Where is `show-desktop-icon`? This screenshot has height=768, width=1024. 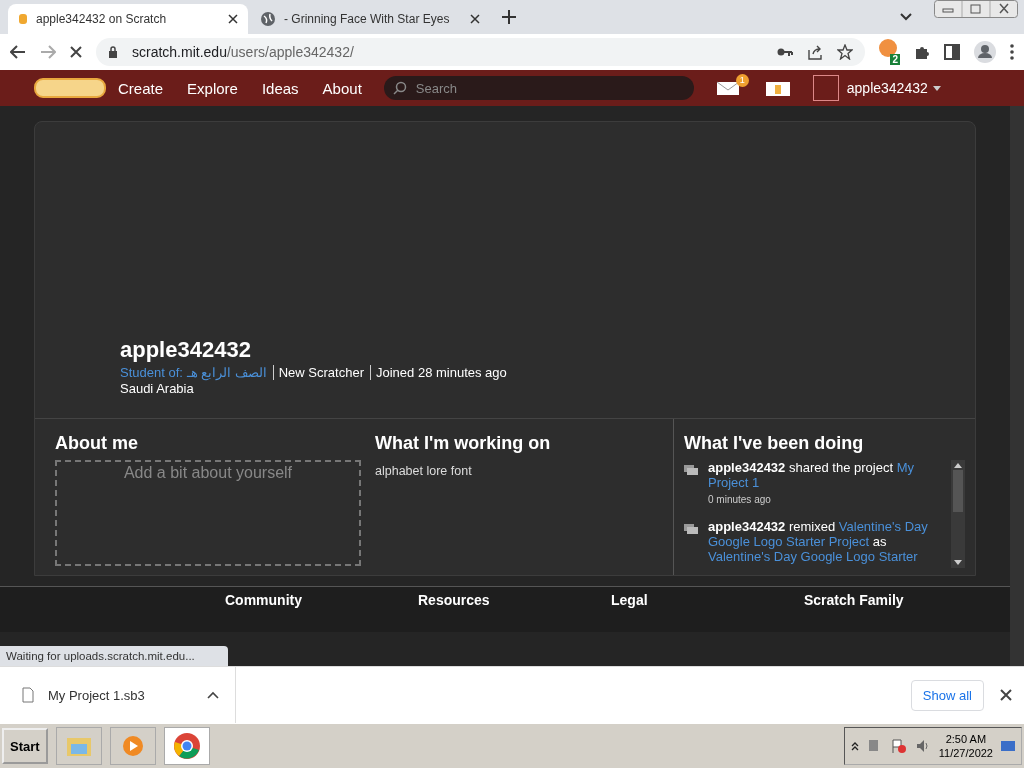
show-desktop-icon is located at coordinates (1008, 746).